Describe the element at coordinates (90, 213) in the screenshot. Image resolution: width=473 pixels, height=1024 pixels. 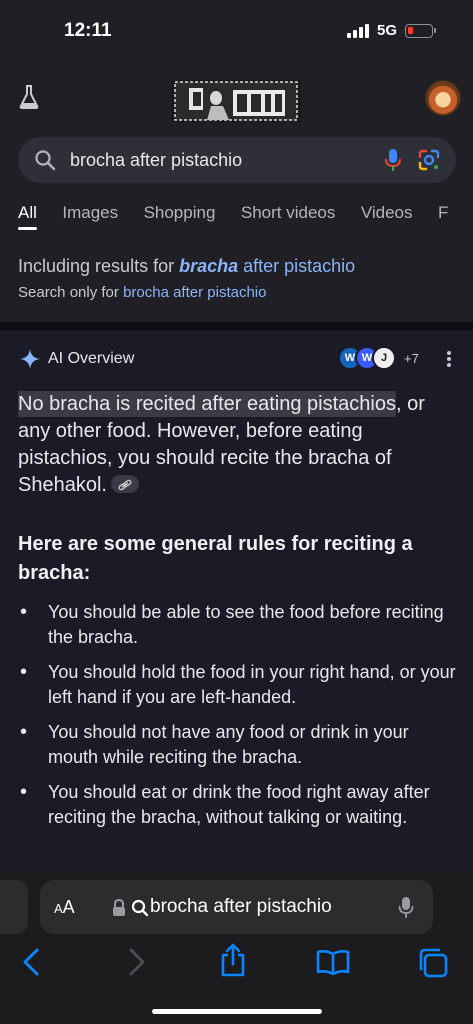
I see `tab-images: Images` at that location.